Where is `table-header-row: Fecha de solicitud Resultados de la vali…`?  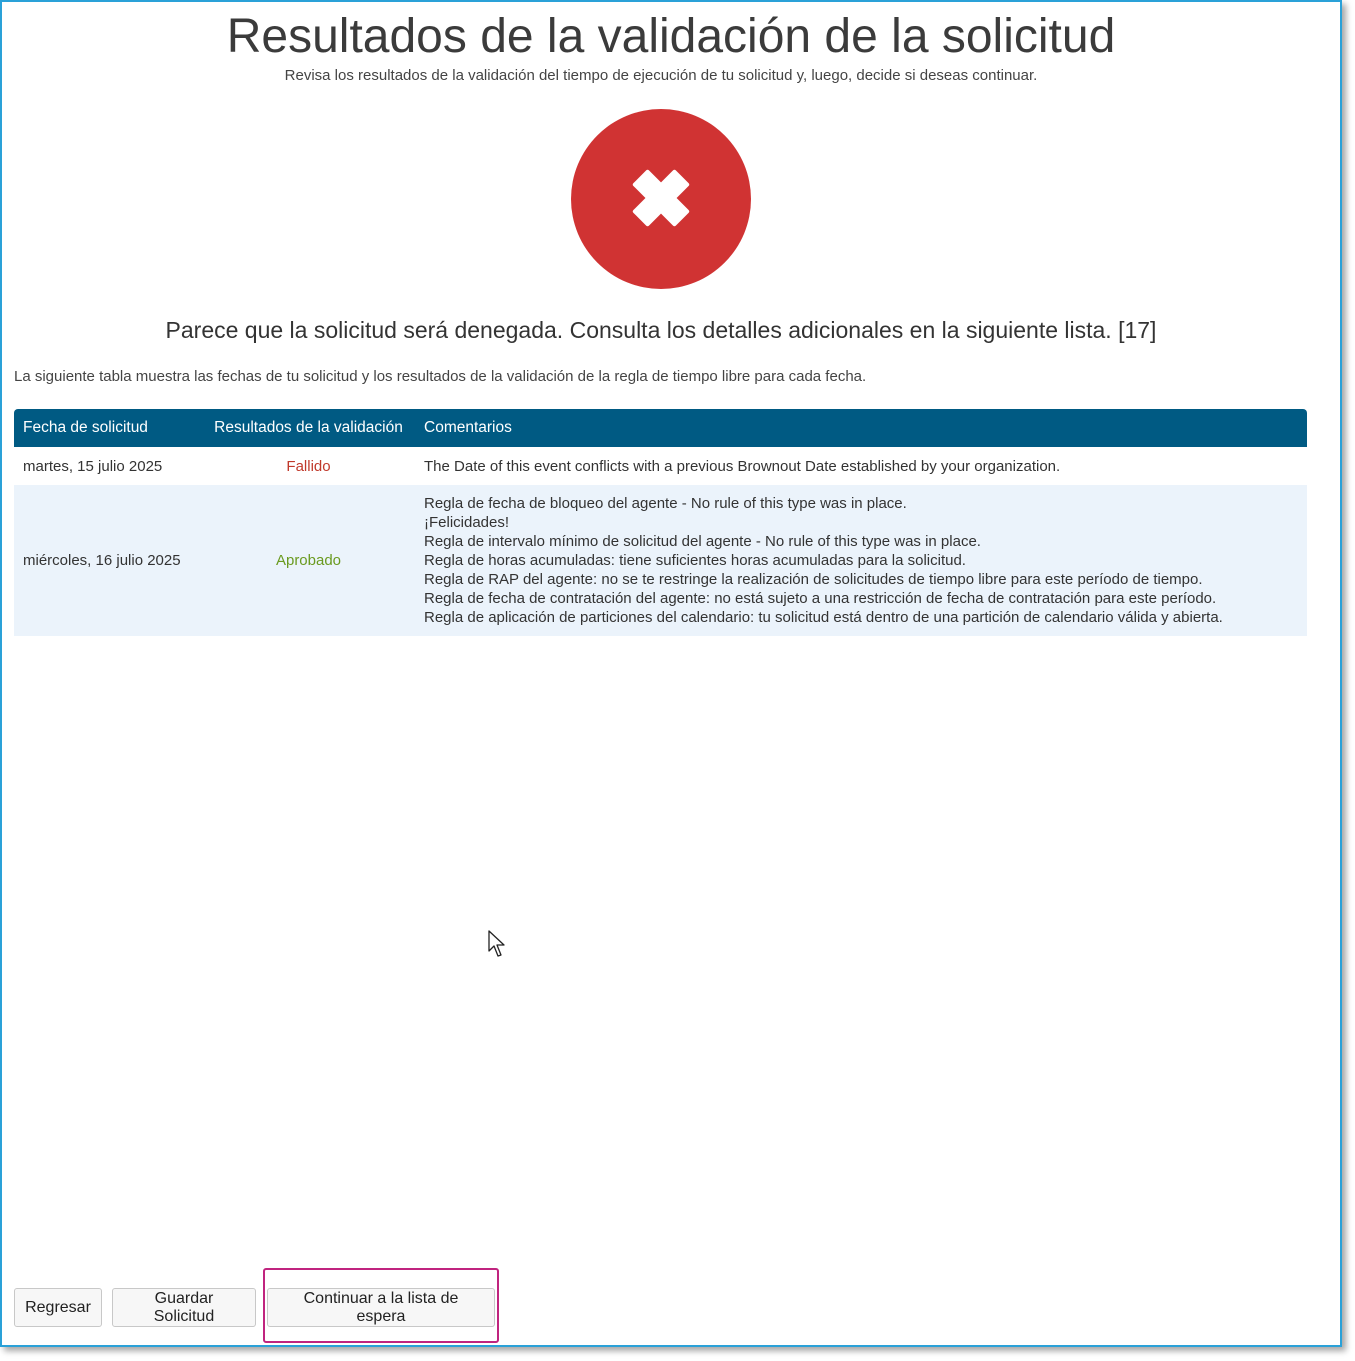 table-header-row: Fecha de solicitud Resultados de la vali… is located at coordinates (660, 428).